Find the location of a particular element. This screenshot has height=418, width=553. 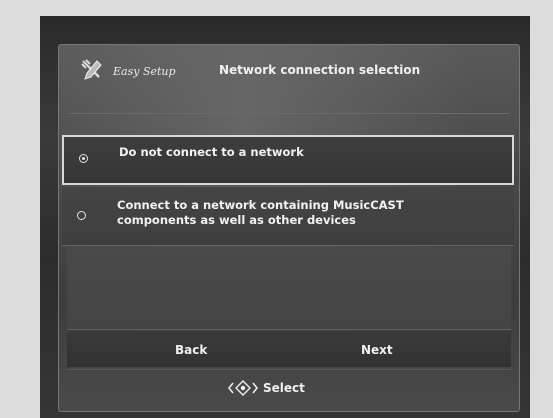

app-title: Easy Setup is located at coordinates (144, 71).